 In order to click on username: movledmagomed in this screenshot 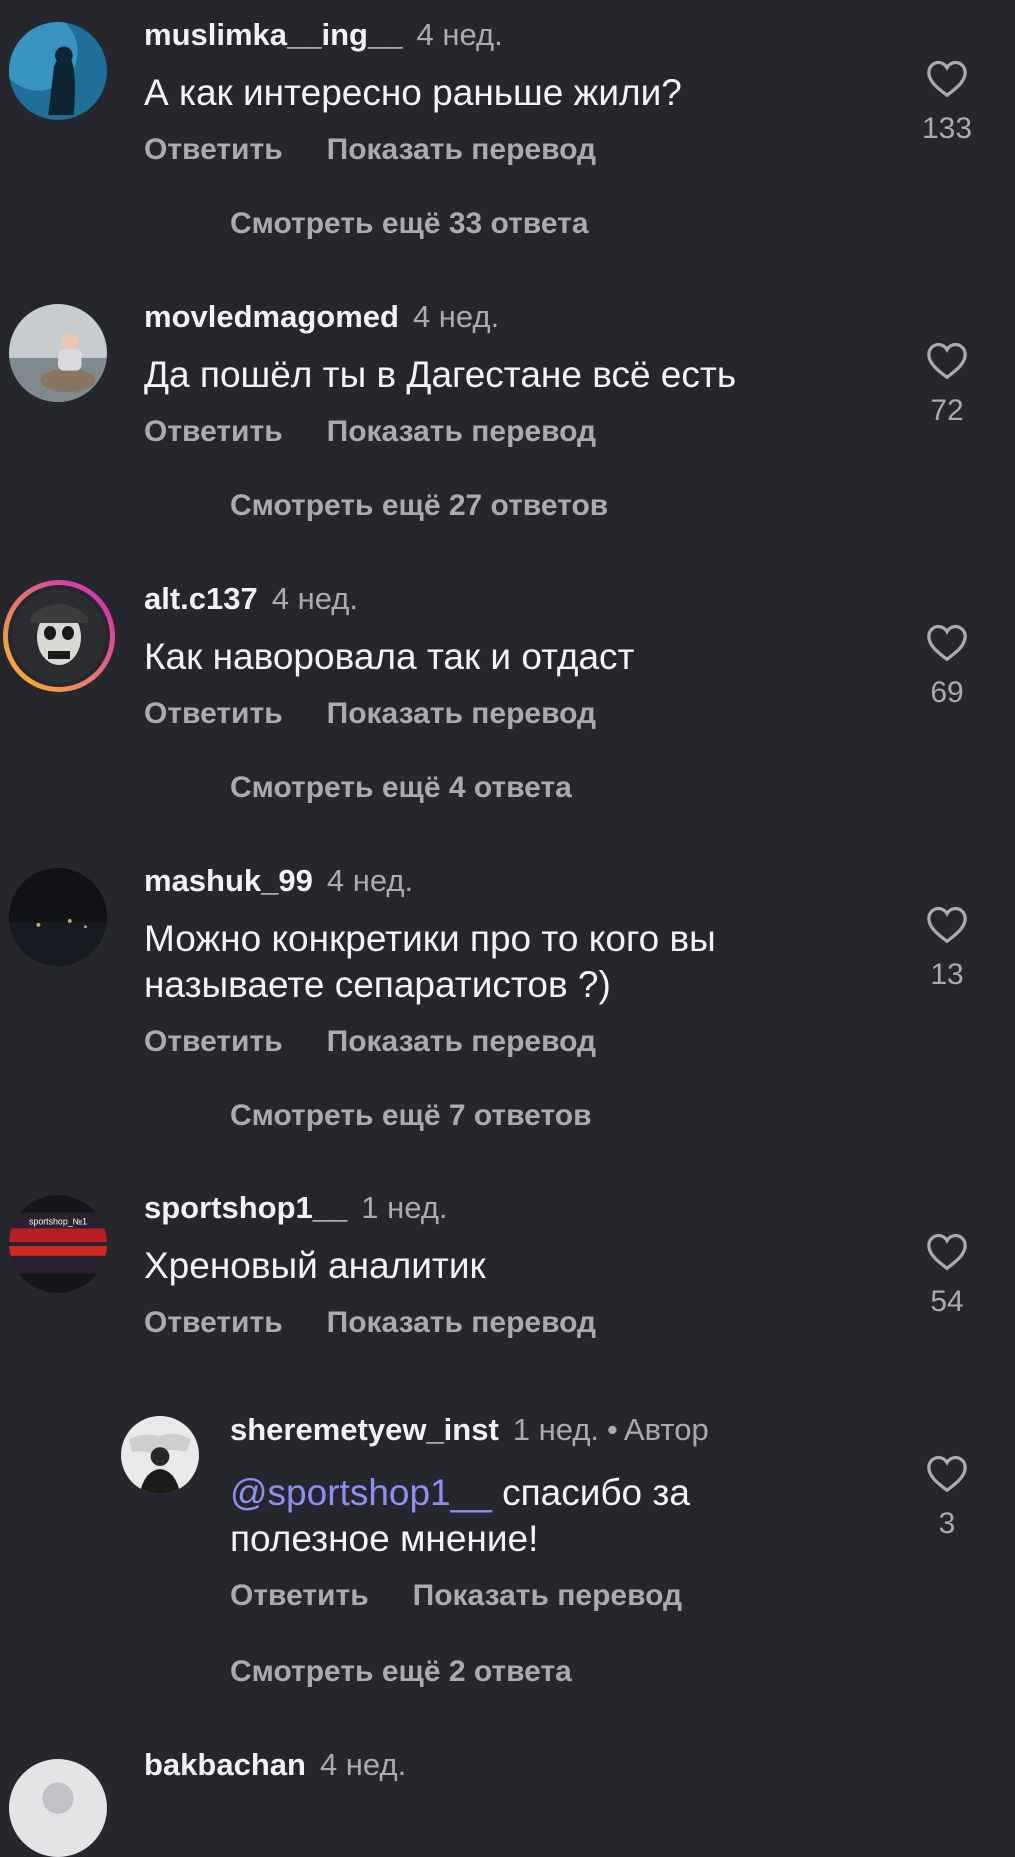, I will do `click(271, 316)`.